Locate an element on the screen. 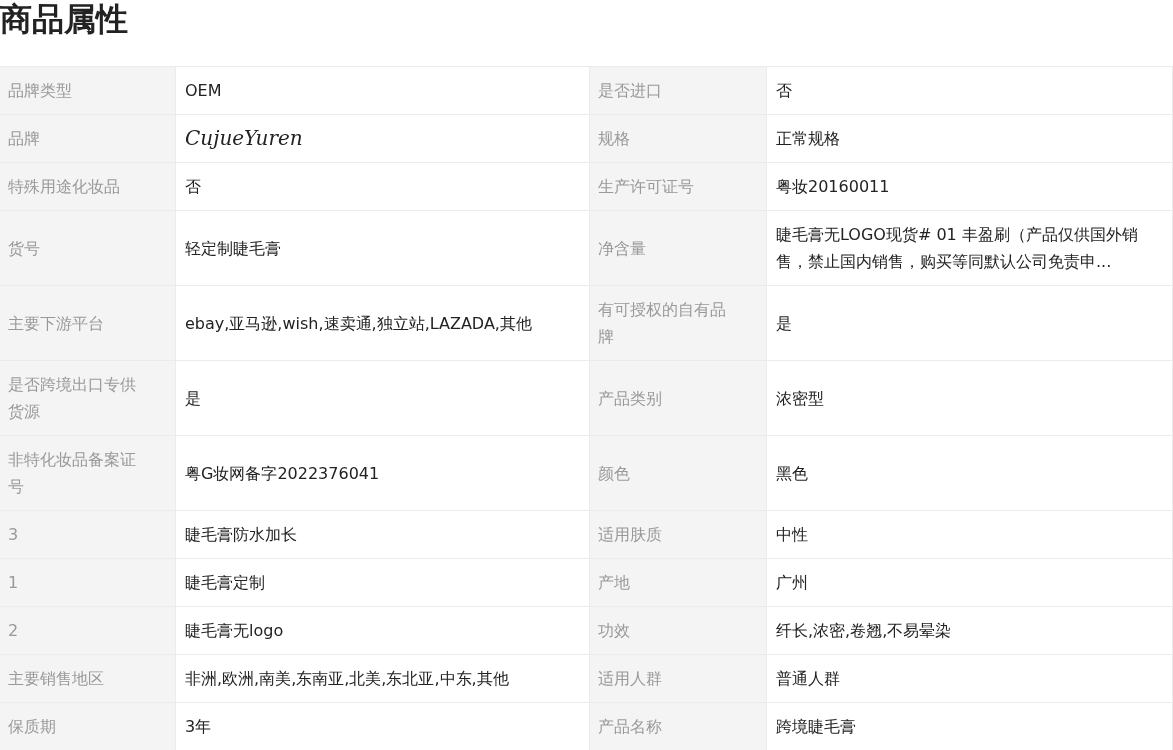  page-title: 商品属性 is located at coordinates (64, 19).